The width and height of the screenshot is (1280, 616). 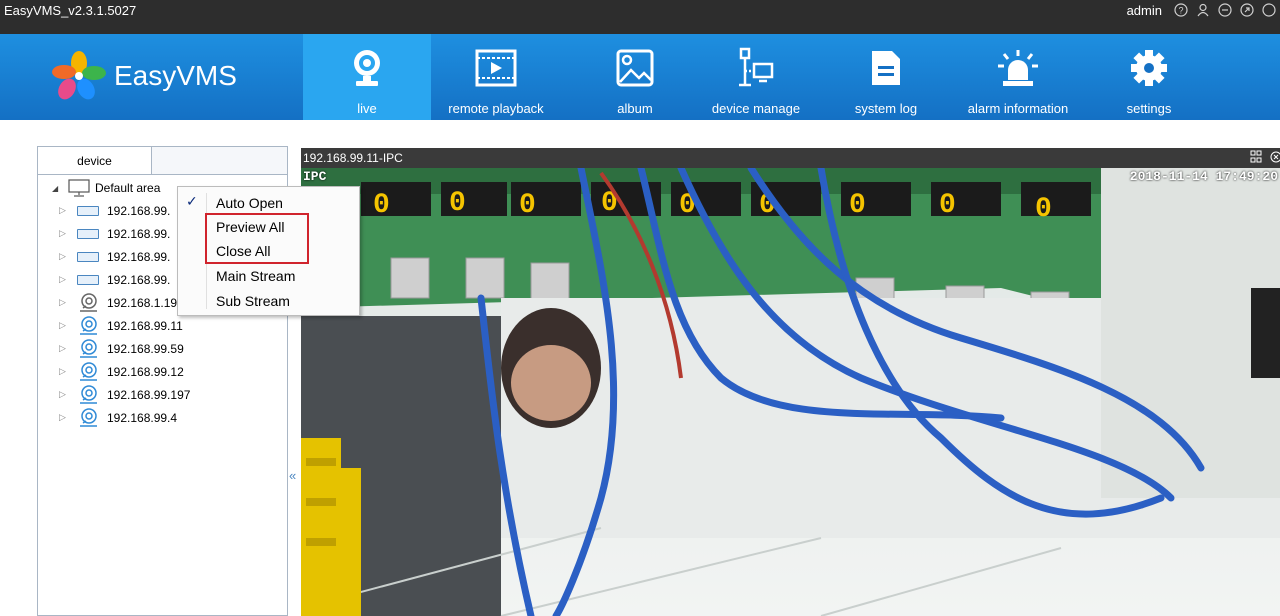 I want to click on maximize-icon, so click(x=1247, y=10).